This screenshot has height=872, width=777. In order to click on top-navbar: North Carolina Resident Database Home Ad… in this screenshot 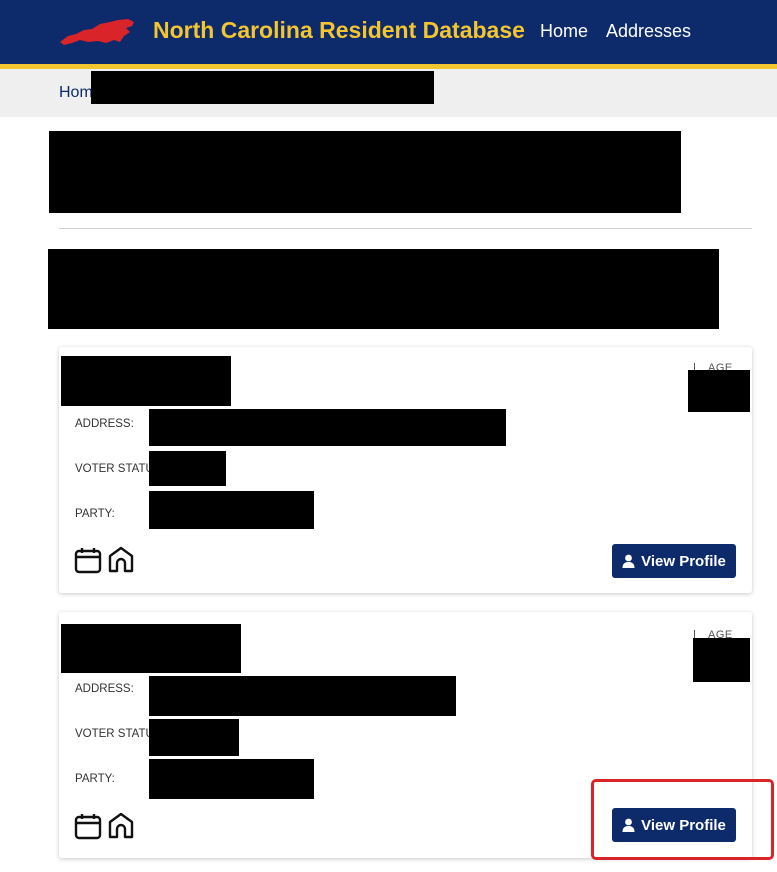, I will do `click(388, 34)`.